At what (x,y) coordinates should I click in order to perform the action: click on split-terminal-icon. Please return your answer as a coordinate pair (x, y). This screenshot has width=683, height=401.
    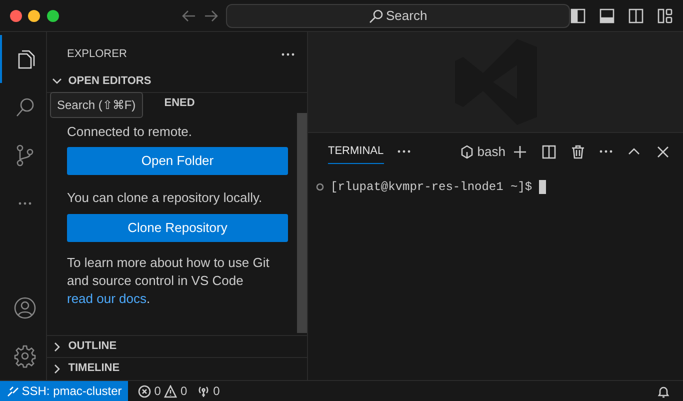
    Looking at the image, I should click on (549, 152).